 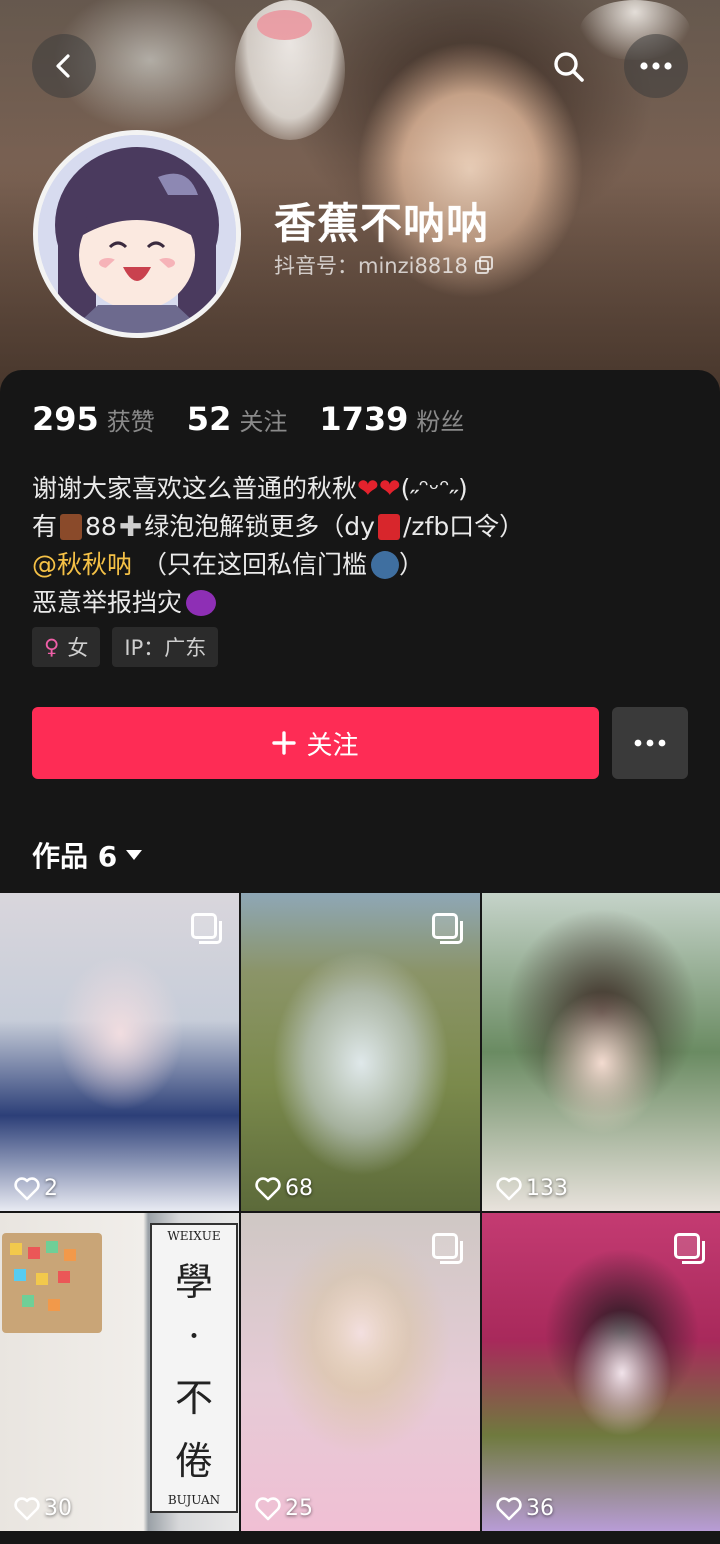 What do you see at coordinates (364, 419) in the screenshot?
I see `stat-value: 1739` at bounding box center [364, 419].